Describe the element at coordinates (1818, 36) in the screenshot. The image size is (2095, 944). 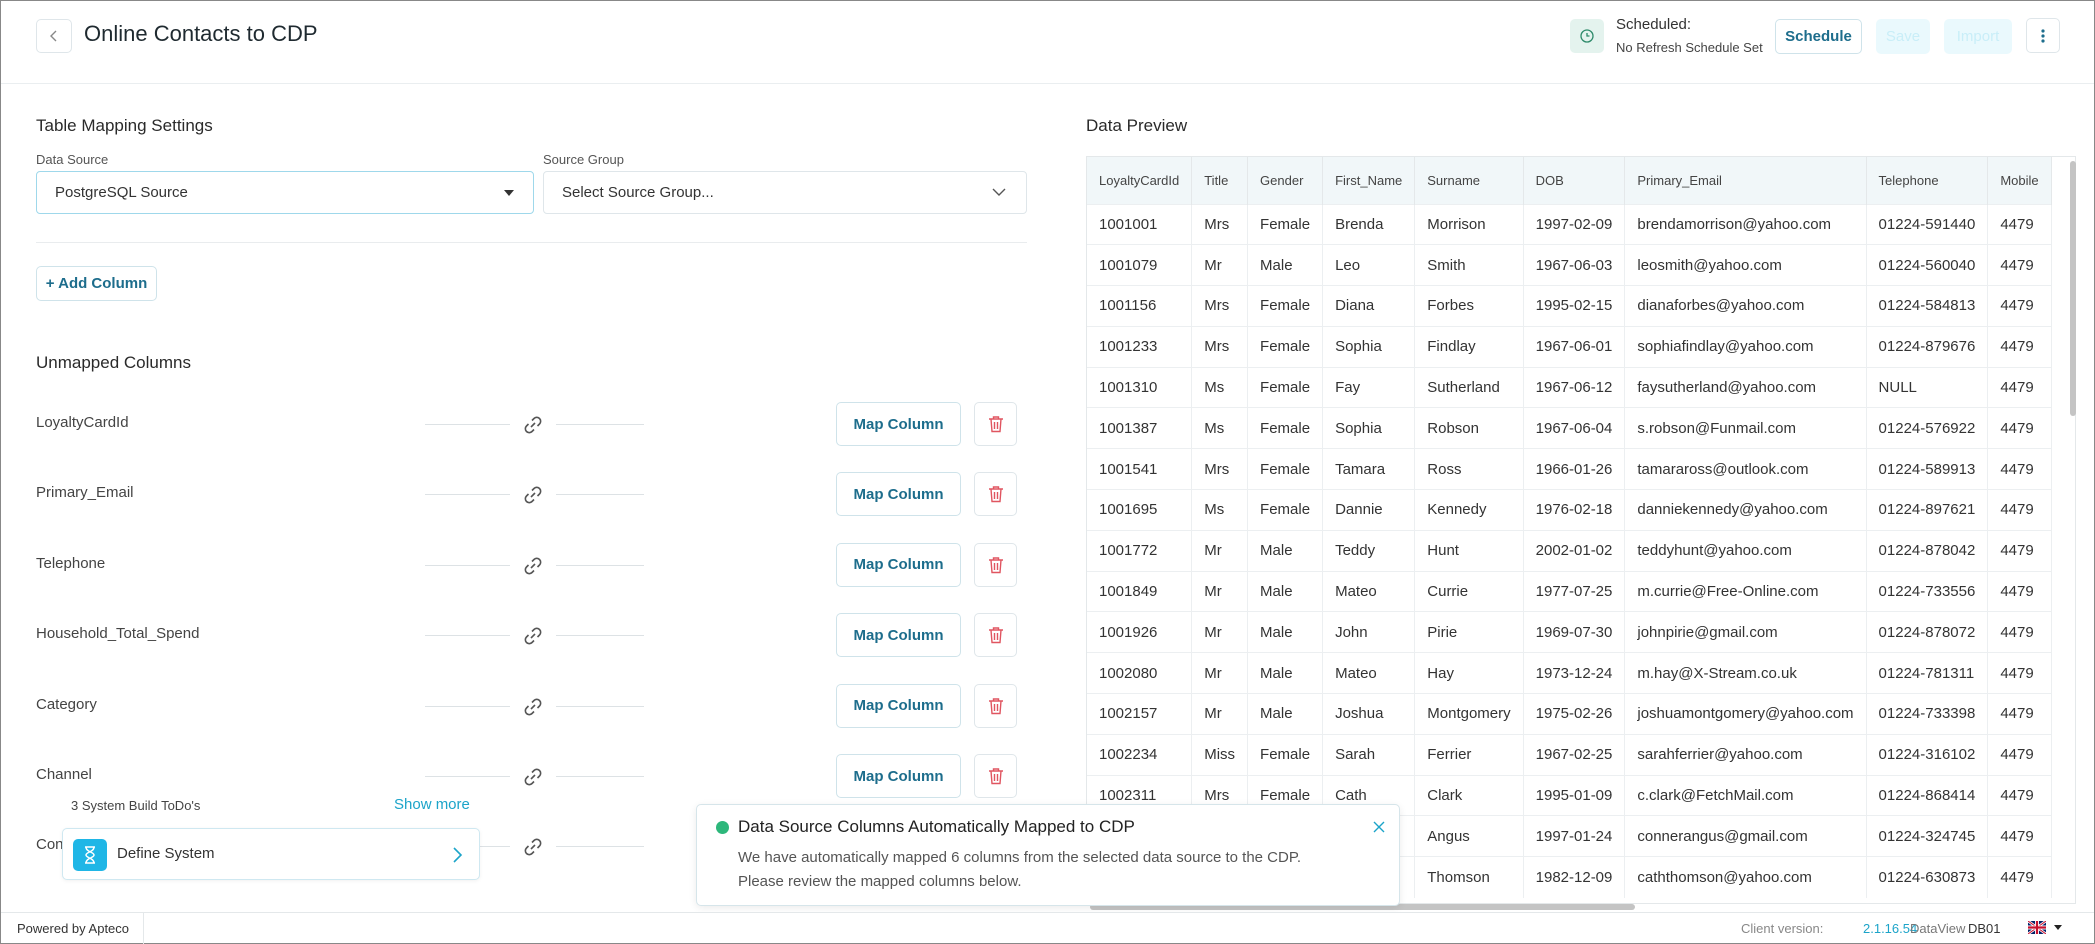
I see `schedule-button: Schedule` at that location.